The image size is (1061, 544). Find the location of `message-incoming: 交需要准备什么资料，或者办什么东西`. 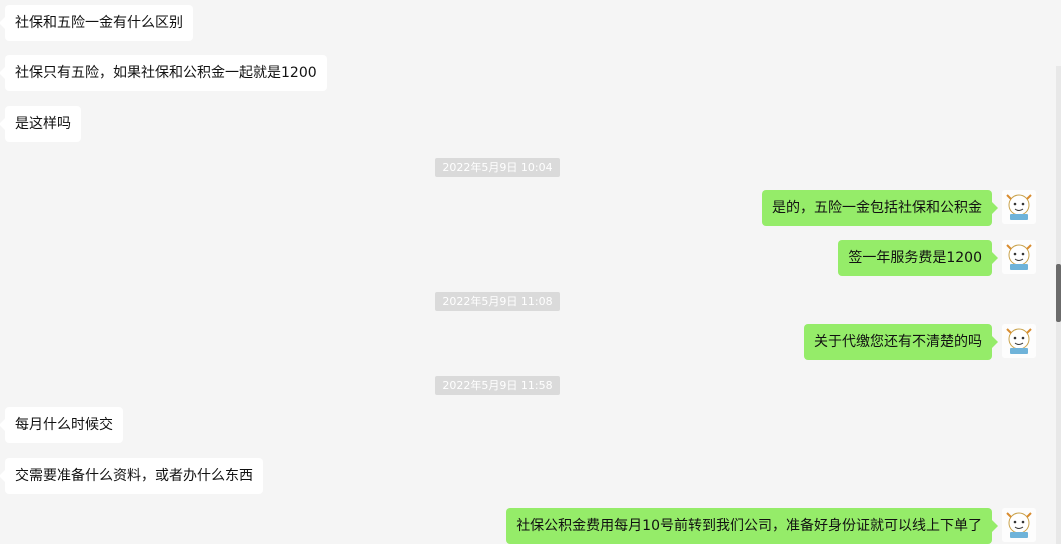

message-incoming: 交需要准备什么资料，或者办什么东西 is located at coordinates (131, 476).